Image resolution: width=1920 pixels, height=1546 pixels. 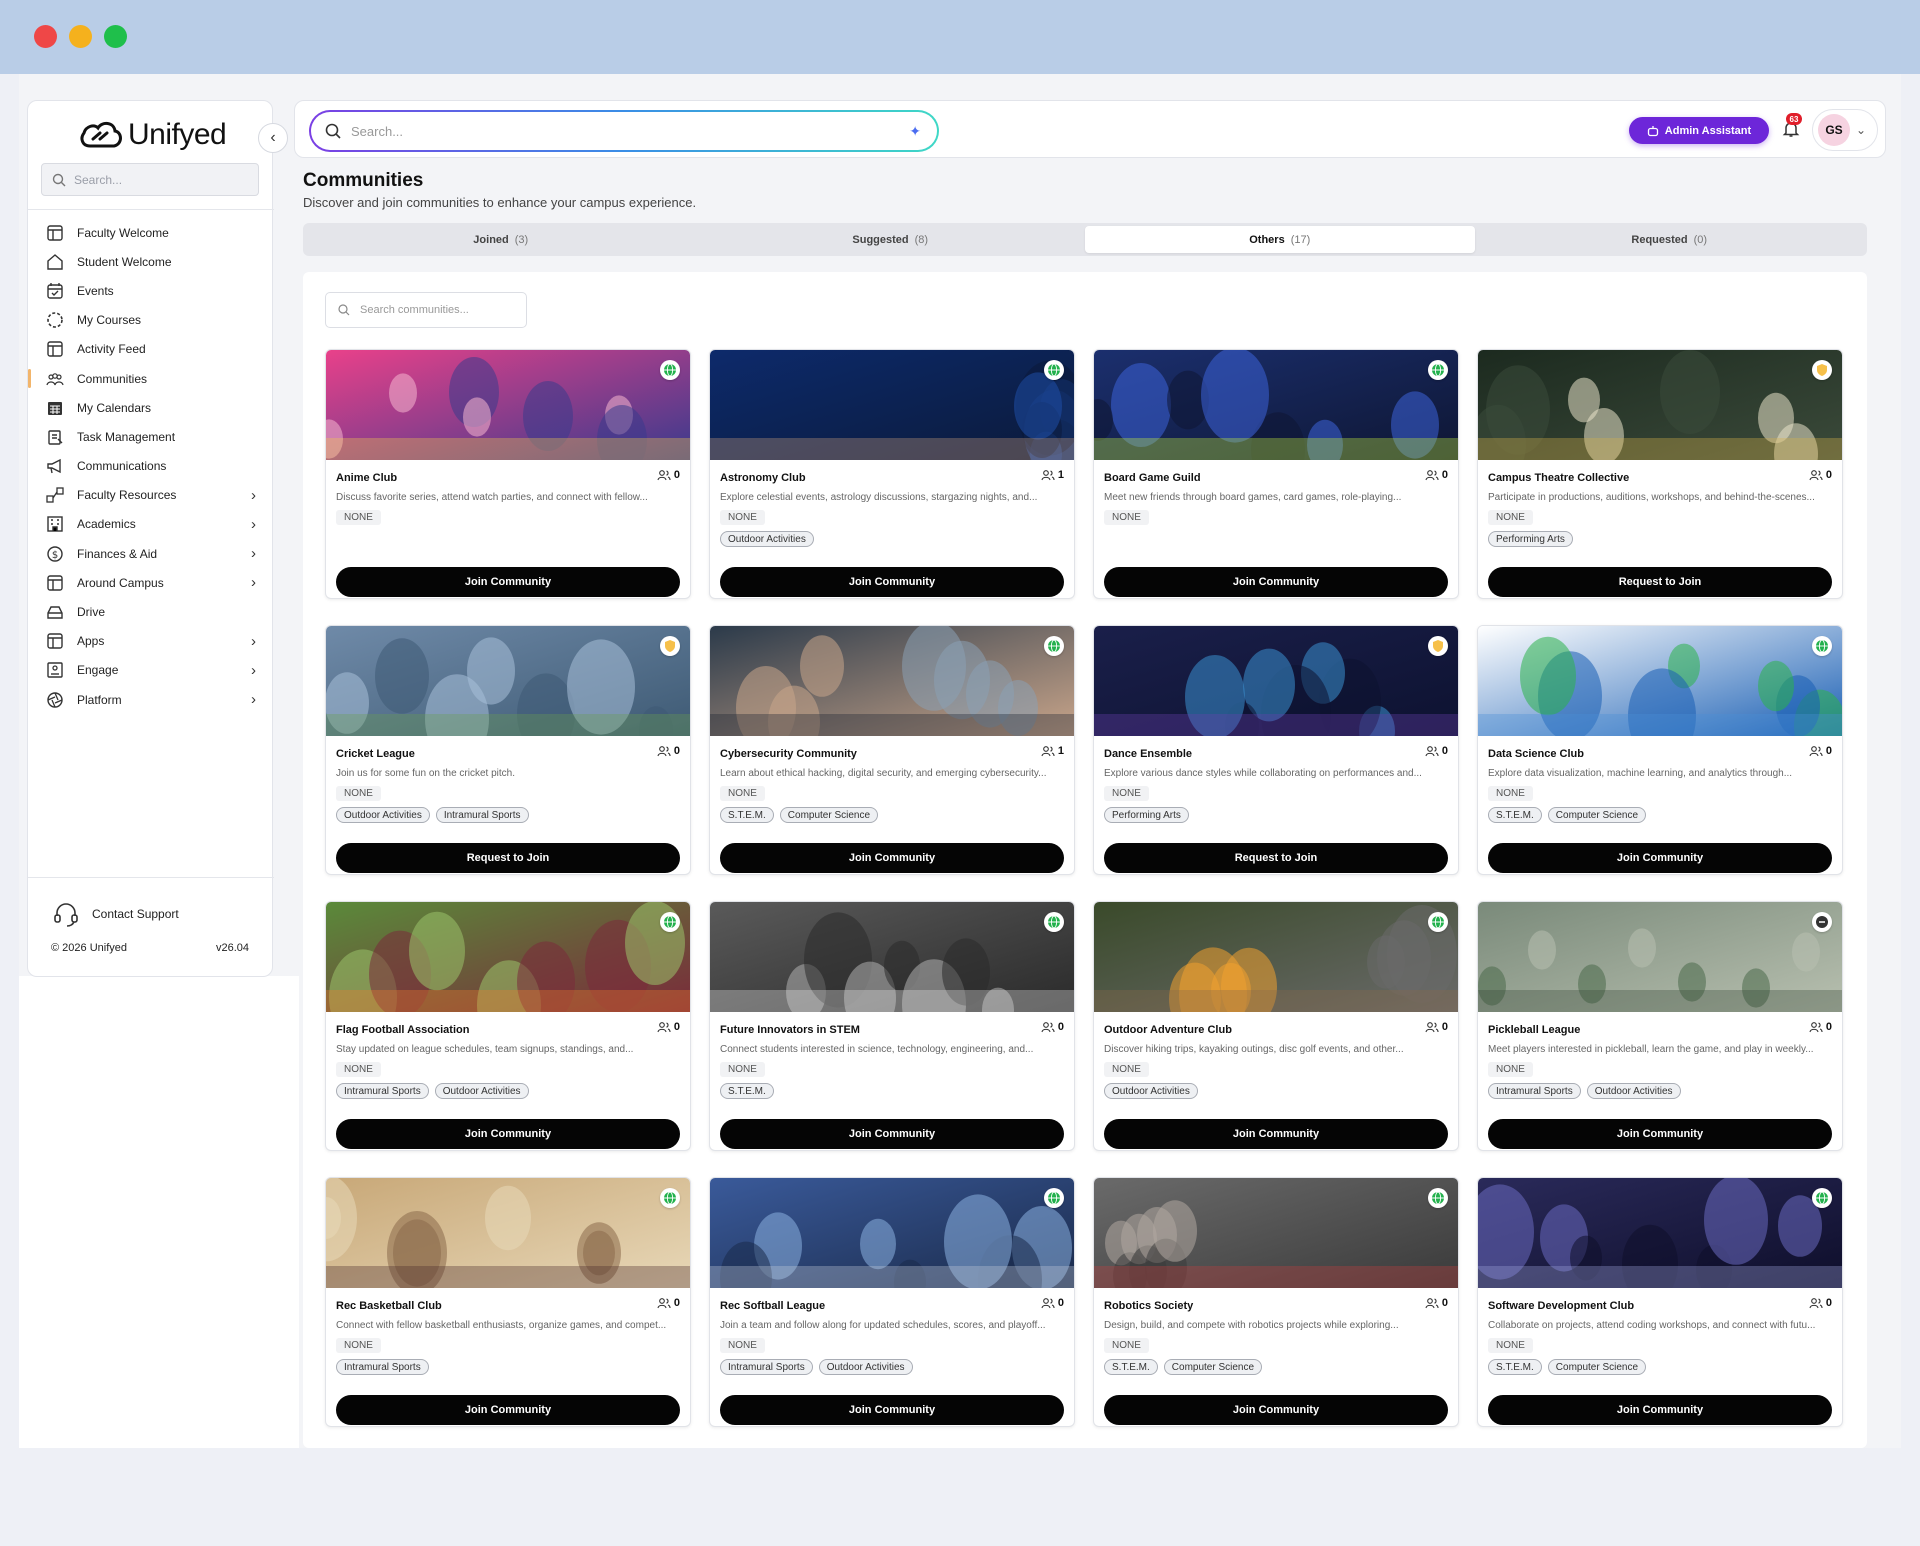 I want to click on global-search-input: Search... ✦, so click(x=624, y=131).